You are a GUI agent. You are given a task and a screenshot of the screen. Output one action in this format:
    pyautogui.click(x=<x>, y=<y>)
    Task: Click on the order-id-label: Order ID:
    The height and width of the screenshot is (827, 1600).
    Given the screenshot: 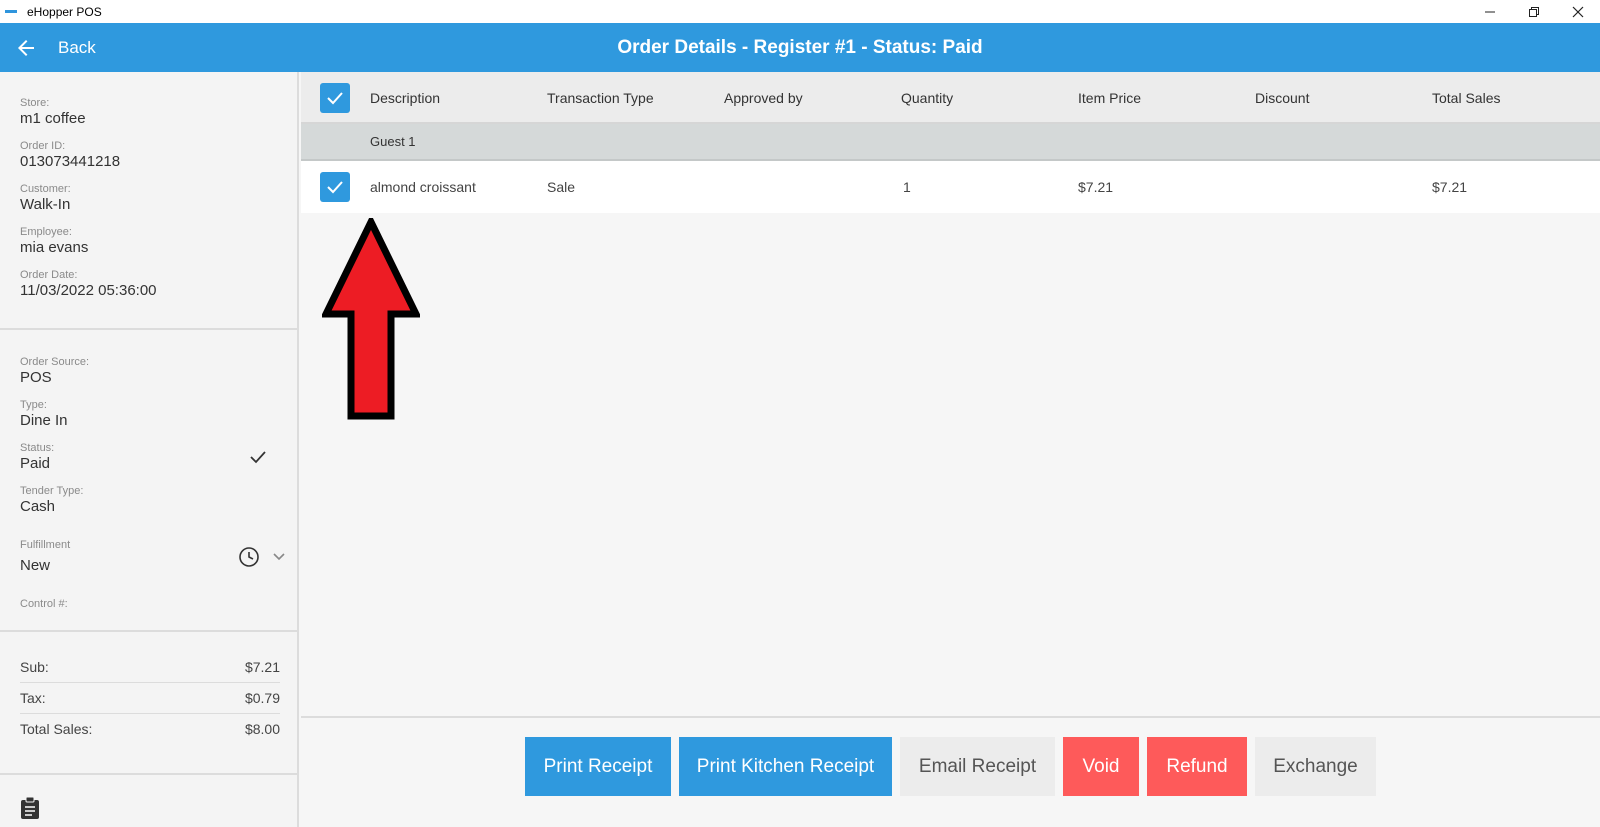 What is the action you would take?
    pyautogui.click(x=43, y=146)
    